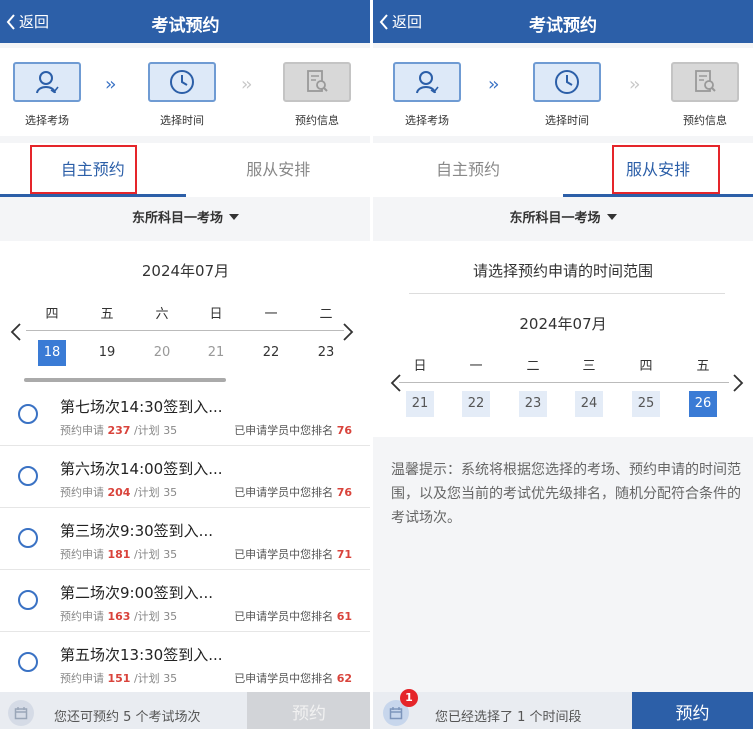 Image resolution: width=753 pixels, height=729 pixels. Describe the element at coordinates (162, 314) in the screenshot. I see `weekday-label: 六` at that location.